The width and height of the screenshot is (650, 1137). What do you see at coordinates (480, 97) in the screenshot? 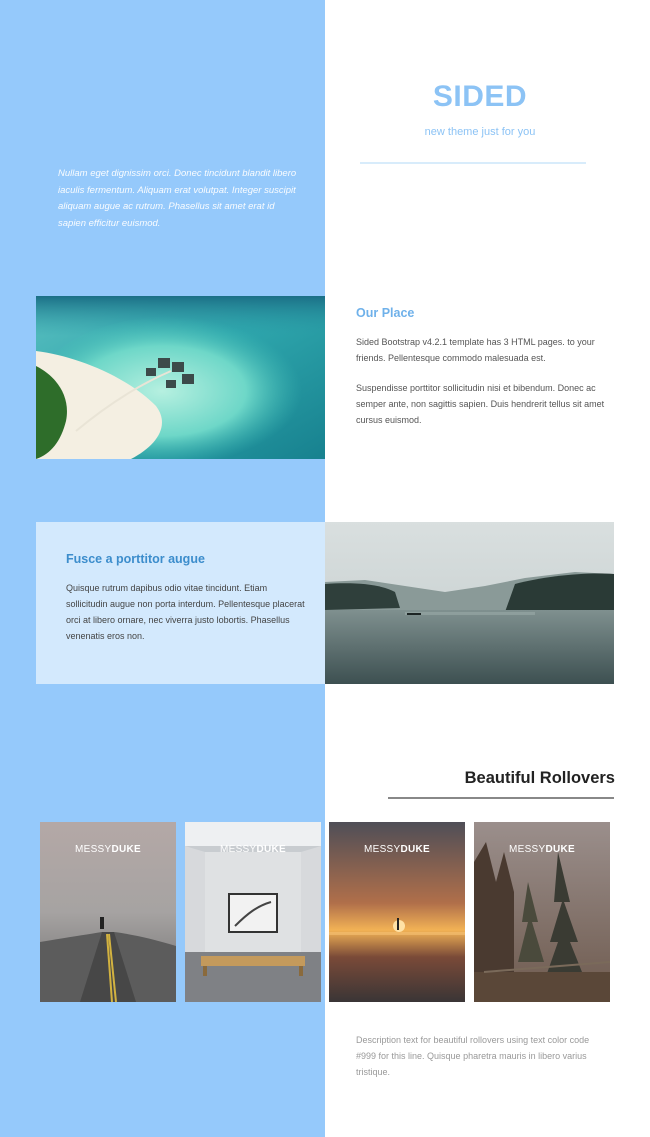
I see `brand-title: SIDED` at bounding box center [480, 97].